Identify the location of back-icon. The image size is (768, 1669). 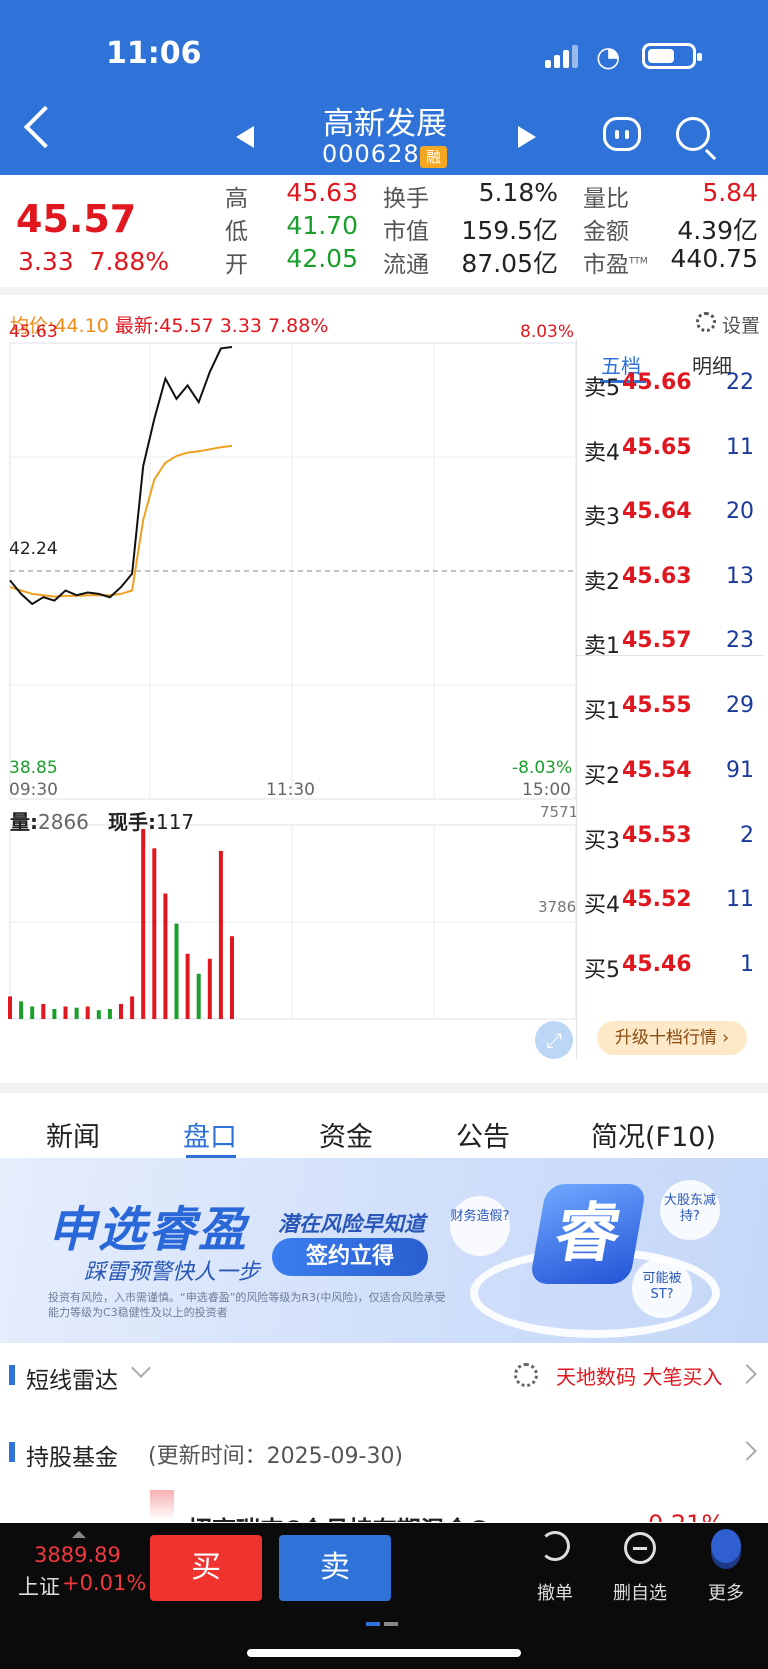
(45, 127).